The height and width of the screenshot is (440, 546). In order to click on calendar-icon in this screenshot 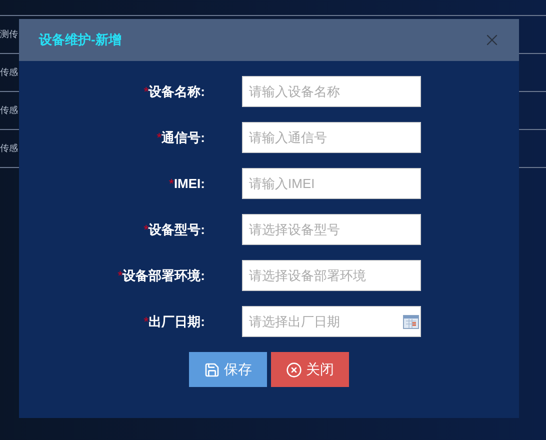, I will do `click(411, 322)`.